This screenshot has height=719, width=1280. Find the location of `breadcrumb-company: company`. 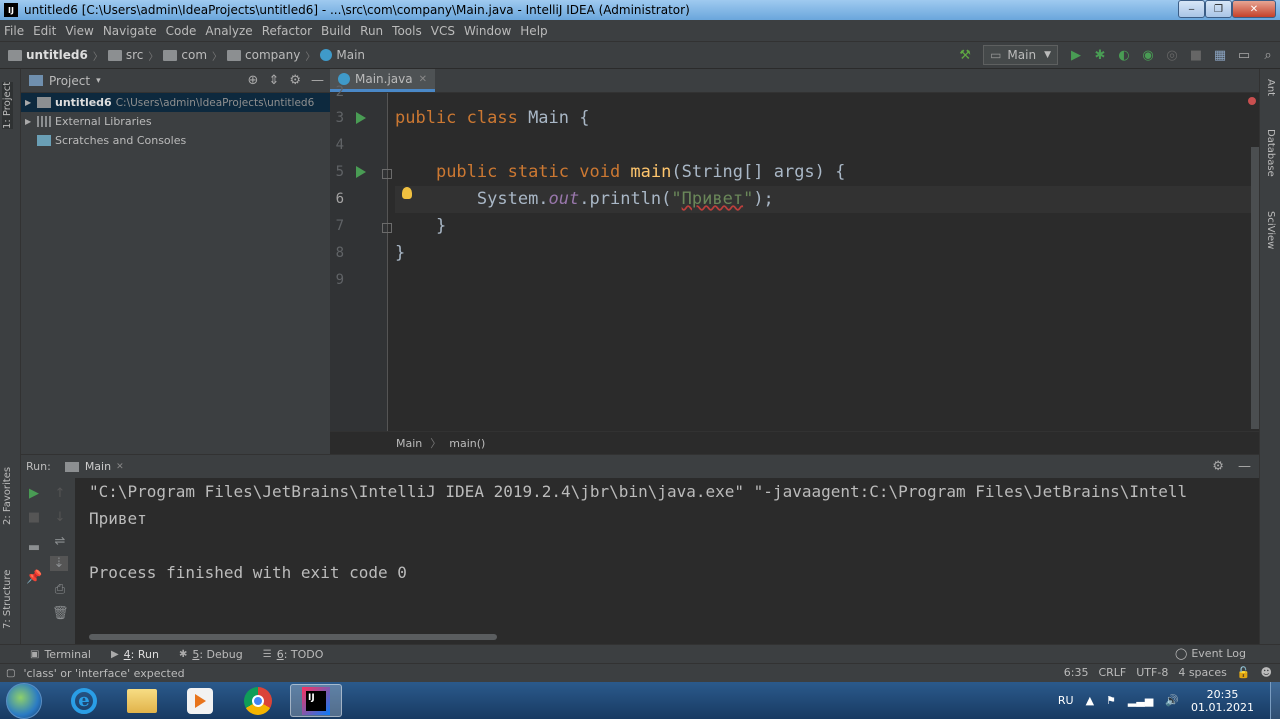

breadcrumb-company: company is located at coordinates (272, 55).